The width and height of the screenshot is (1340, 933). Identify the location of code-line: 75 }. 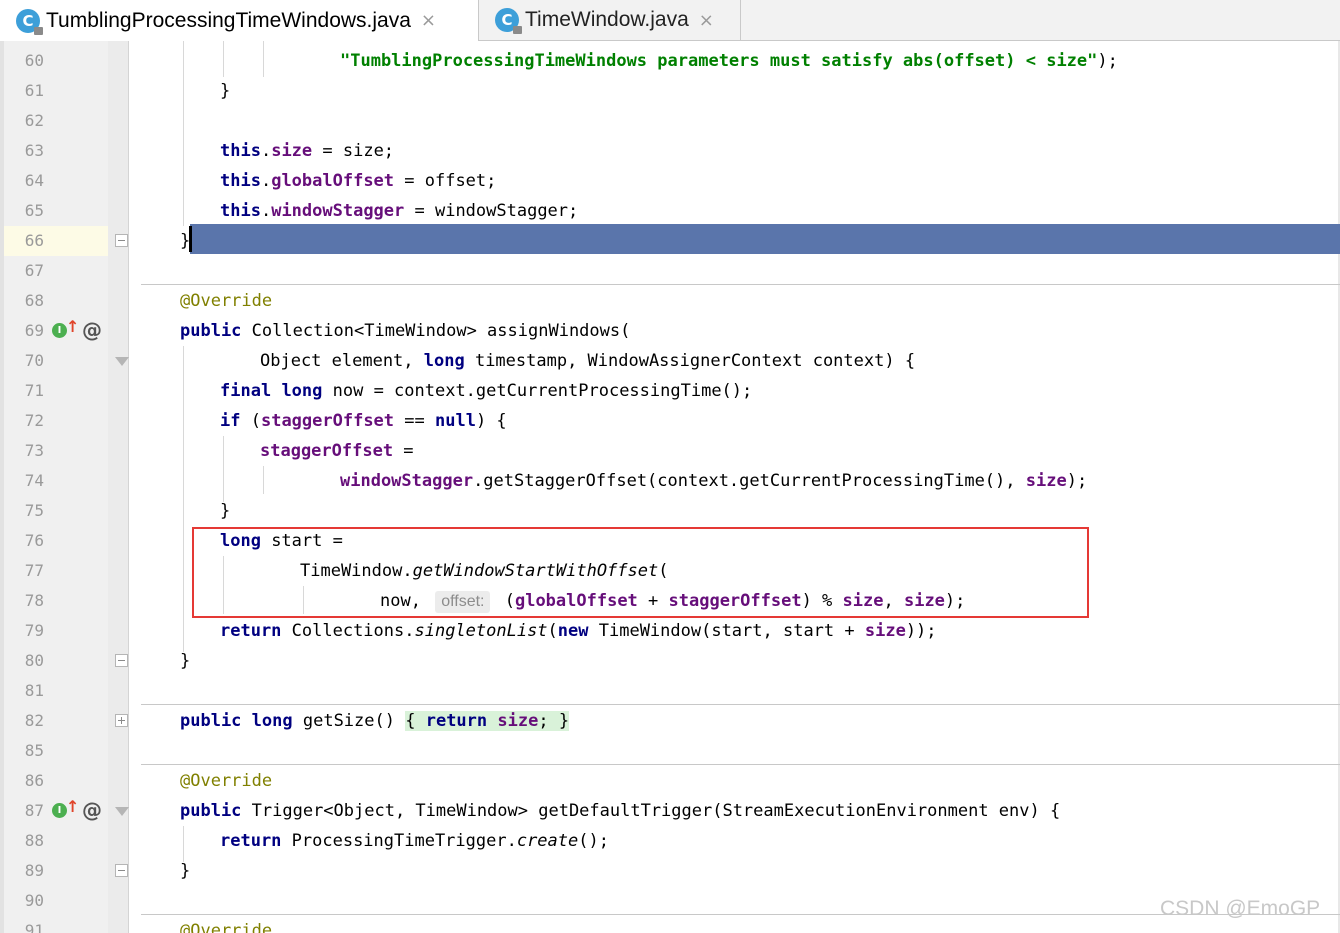
(670, 511).